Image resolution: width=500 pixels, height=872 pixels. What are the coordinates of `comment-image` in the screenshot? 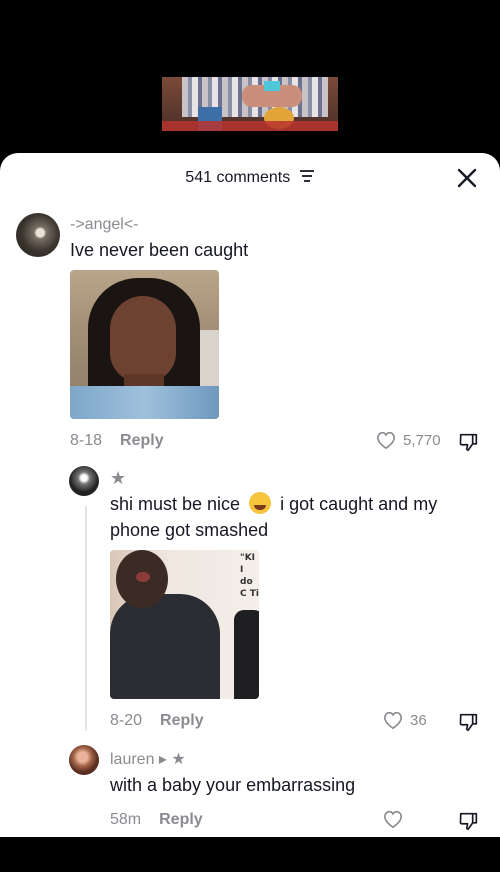 It's located at (144, 344).